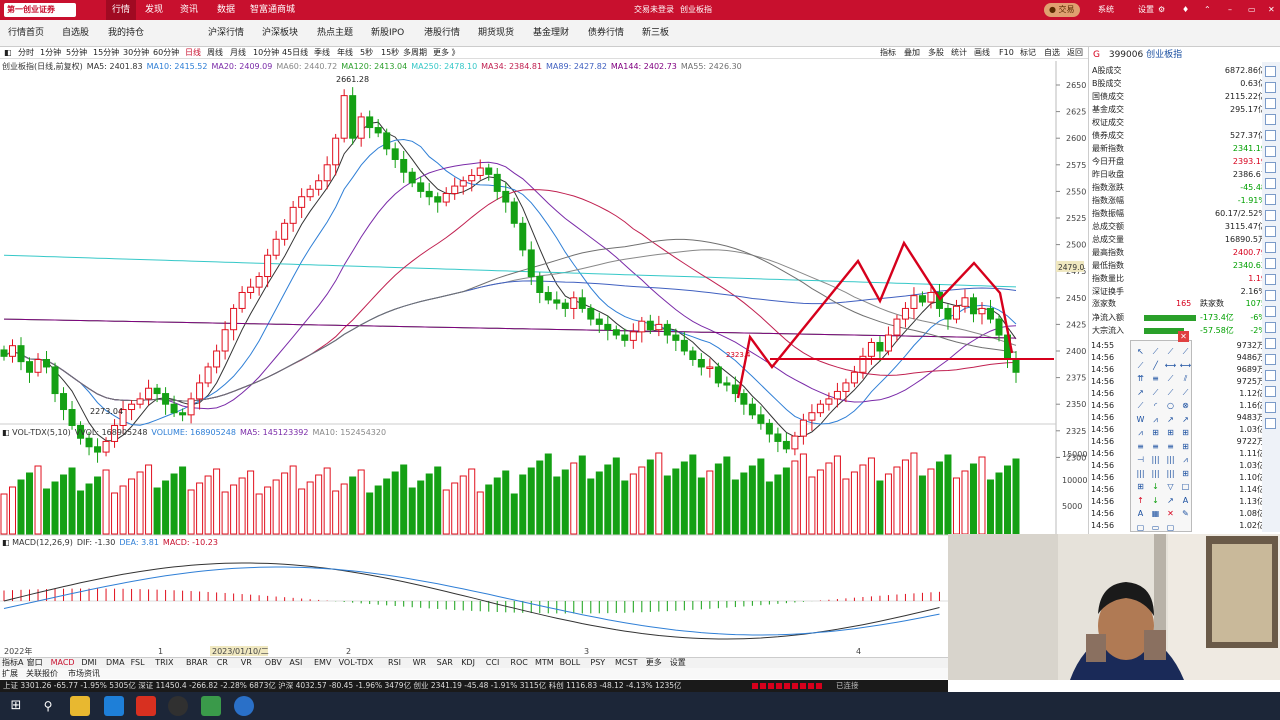 The height and width of the screenshot is (720, 1280). I want to click on extension-tab: 市场资讯, so click(84, 673).